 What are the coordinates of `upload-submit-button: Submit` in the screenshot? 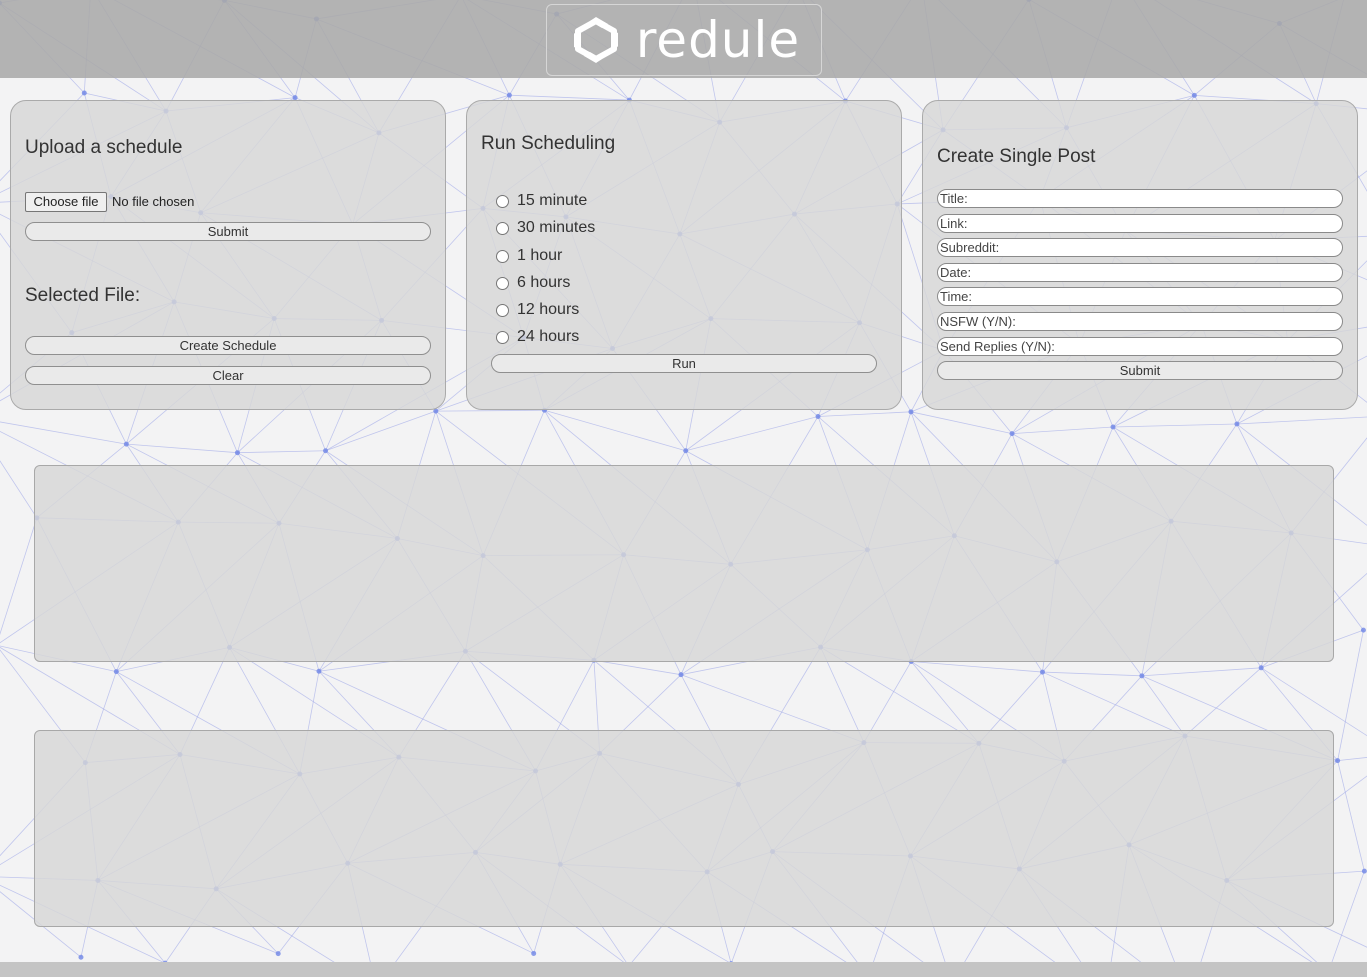 It's located at (228, 231).